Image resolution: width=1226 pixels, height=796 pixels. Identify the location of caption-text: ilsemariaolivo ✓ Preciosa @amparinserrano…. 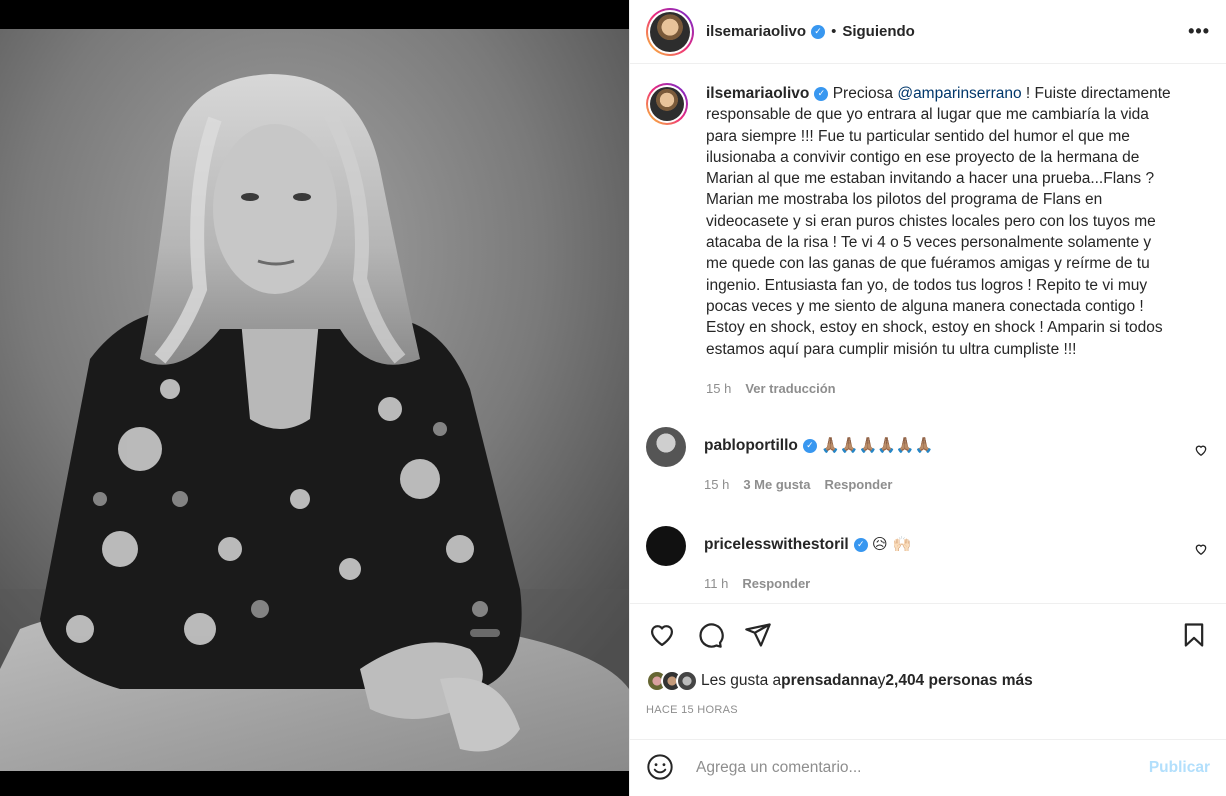
(941, 221).